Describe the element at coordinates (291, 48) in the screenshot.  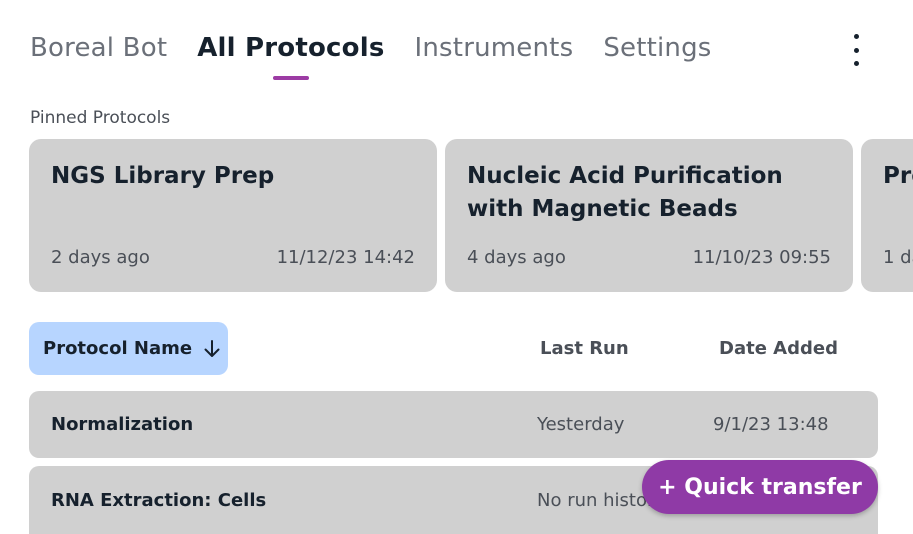
I see `tab-label: All Protocols` at that location.